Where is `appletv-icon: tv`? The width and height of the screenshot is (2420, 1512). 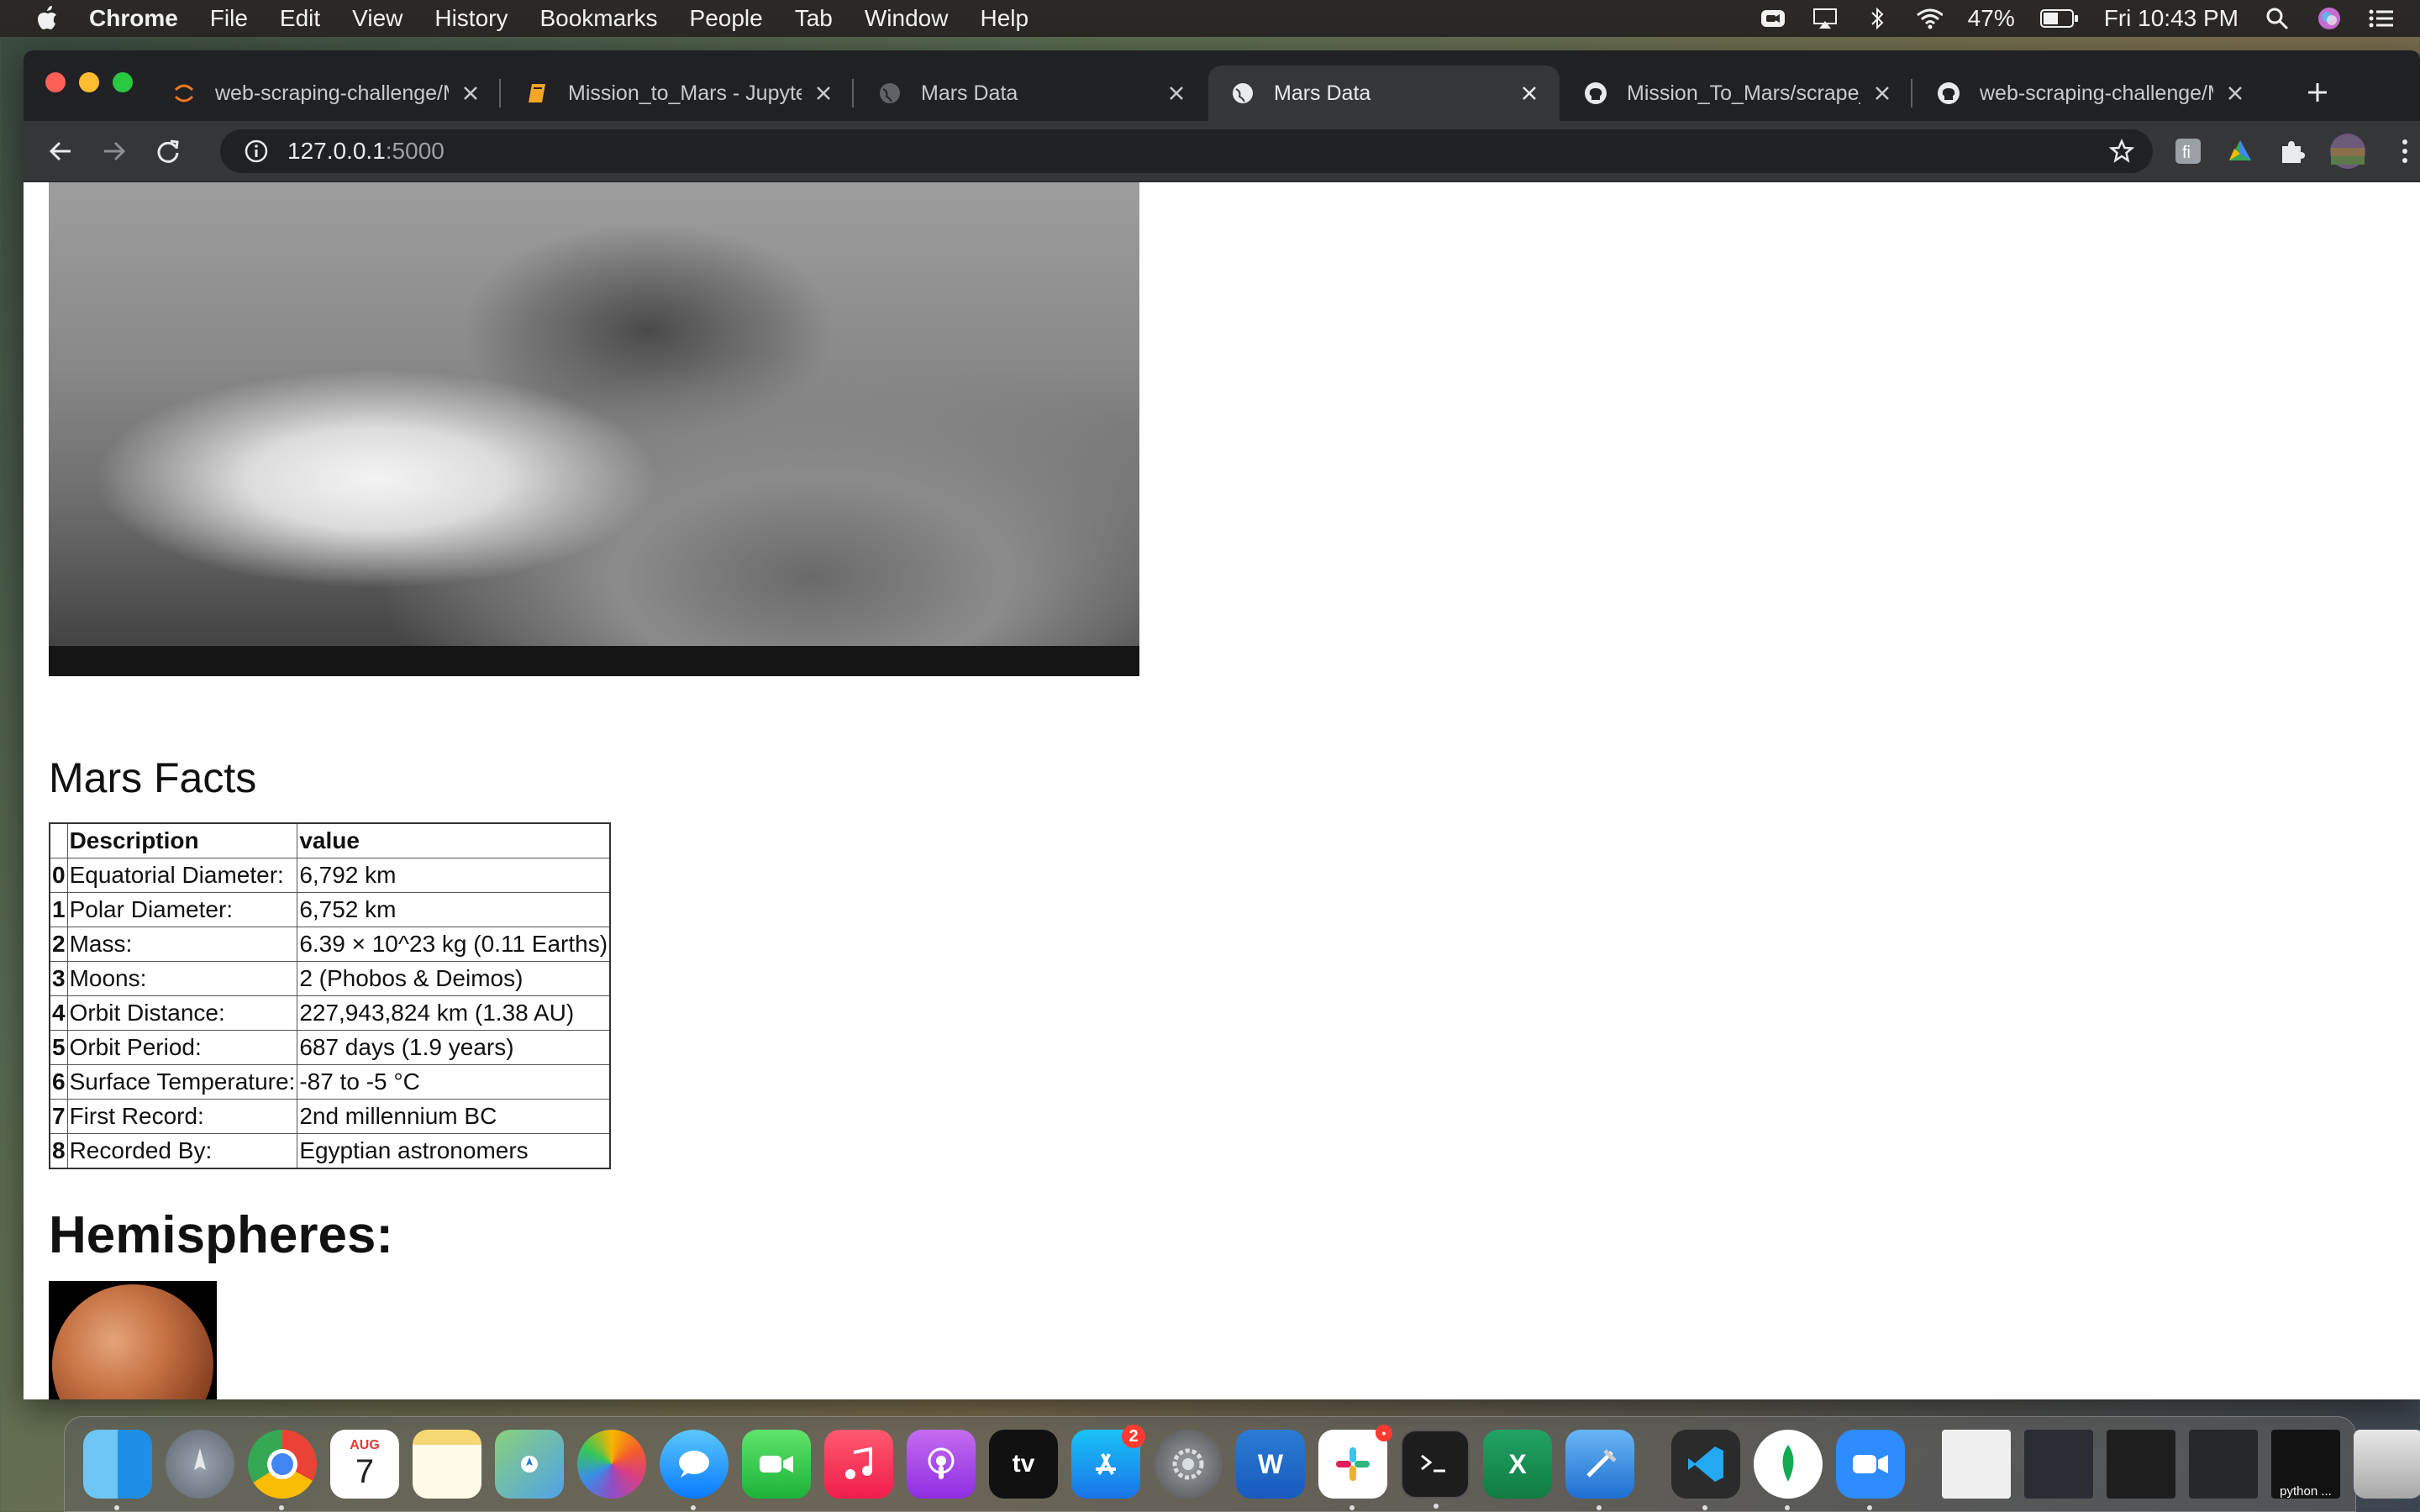
appletv-icon: tv is located at coordinates (1023, 1464).